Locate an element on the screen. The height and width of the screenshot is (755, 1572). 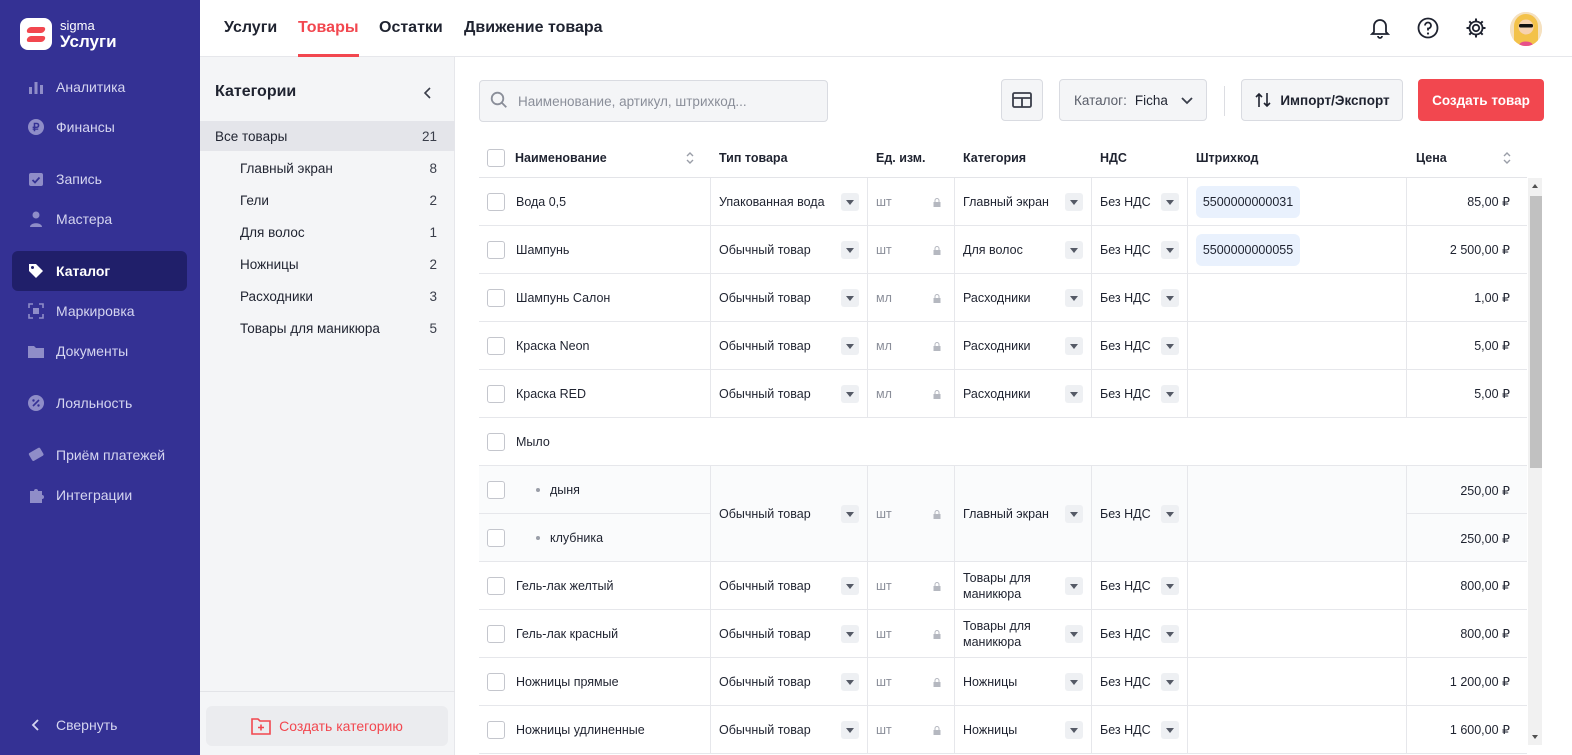
category-item: Для волос 1 is located at coordinates (327, 232).